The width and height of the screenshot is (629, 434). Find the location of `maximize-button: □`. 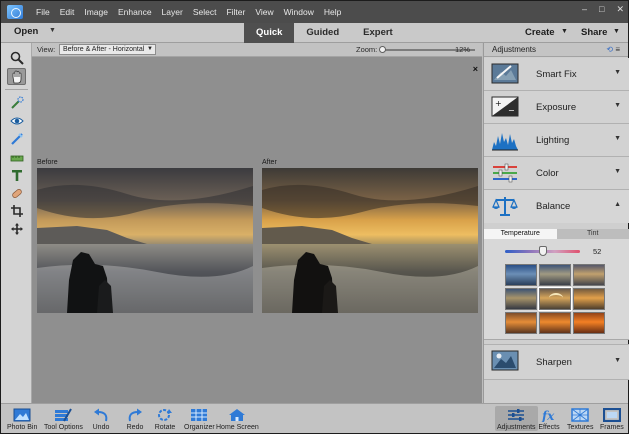

maximize-button: □ is located at coordinates (601, 9).